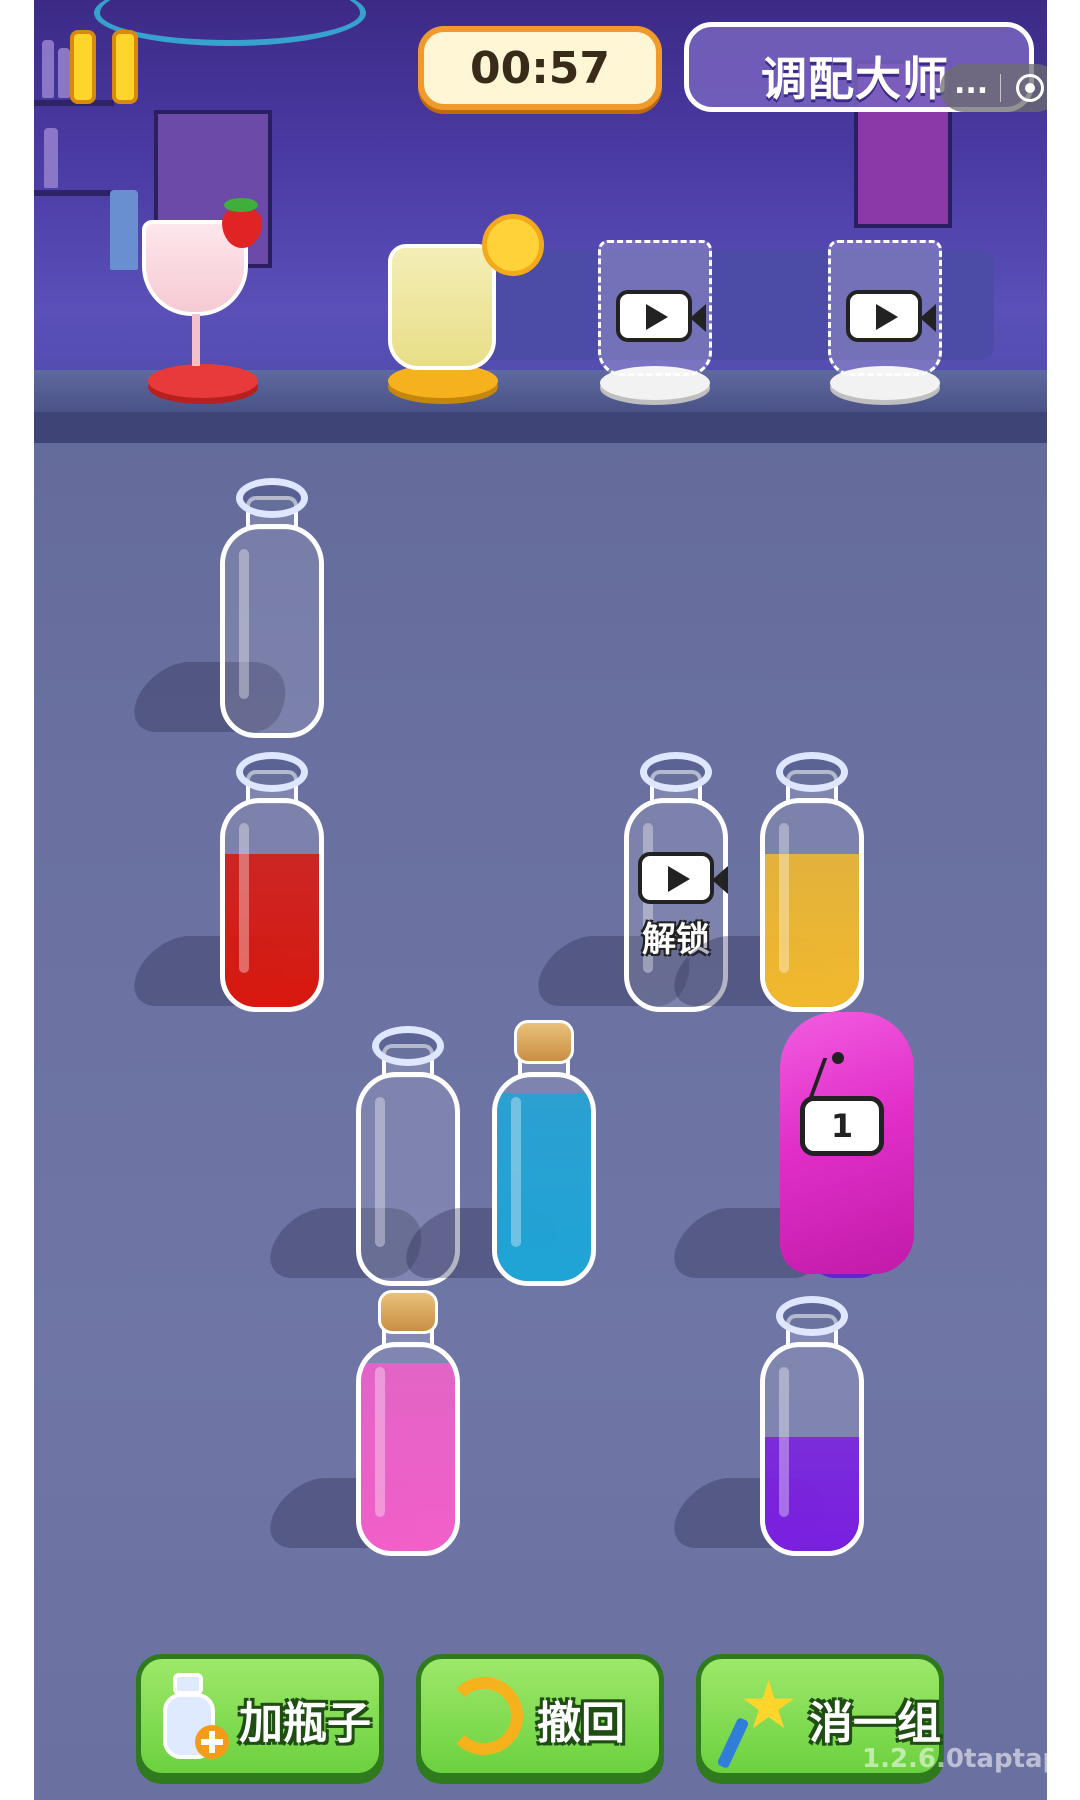  I want to click on version-watermark: 1.2.6.0taptap, so click(954, 1759).